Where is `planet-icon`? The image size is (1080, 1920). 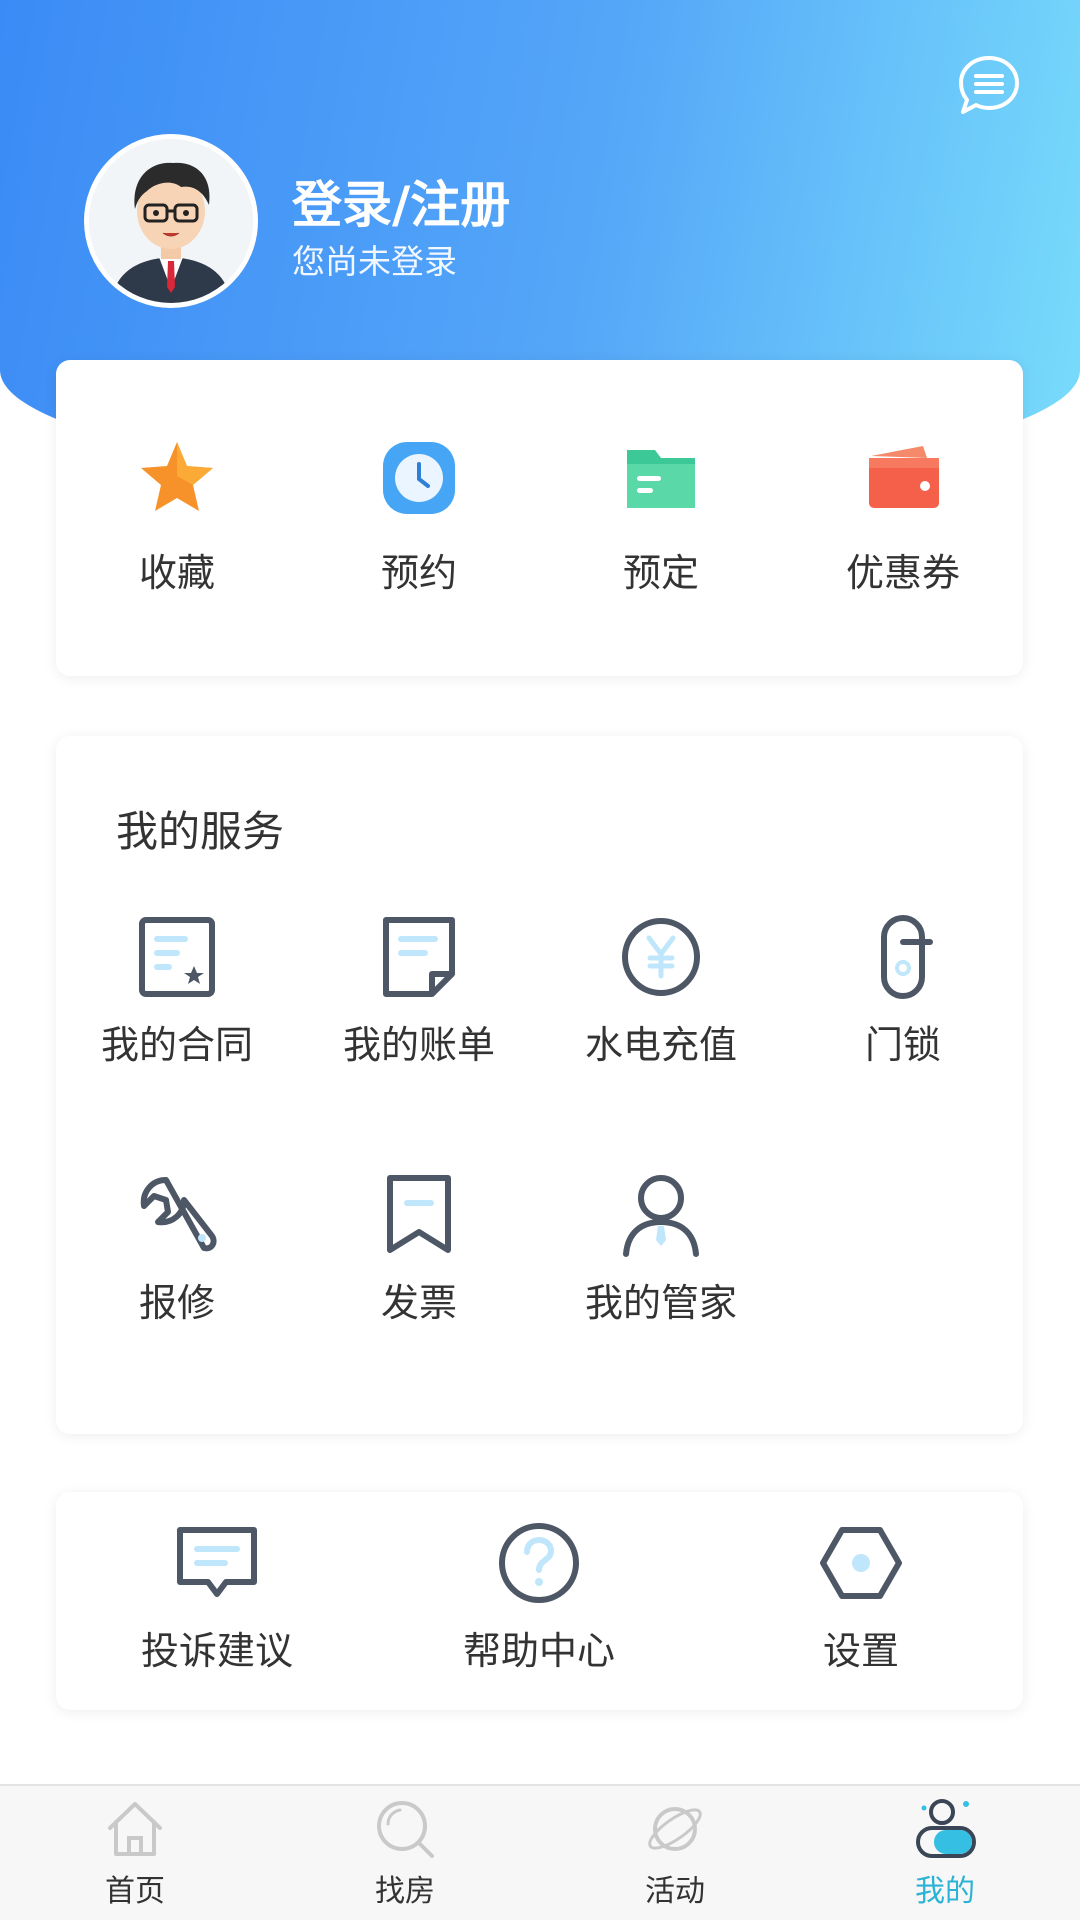 planet-icon is located at coordinates (675, 1829).